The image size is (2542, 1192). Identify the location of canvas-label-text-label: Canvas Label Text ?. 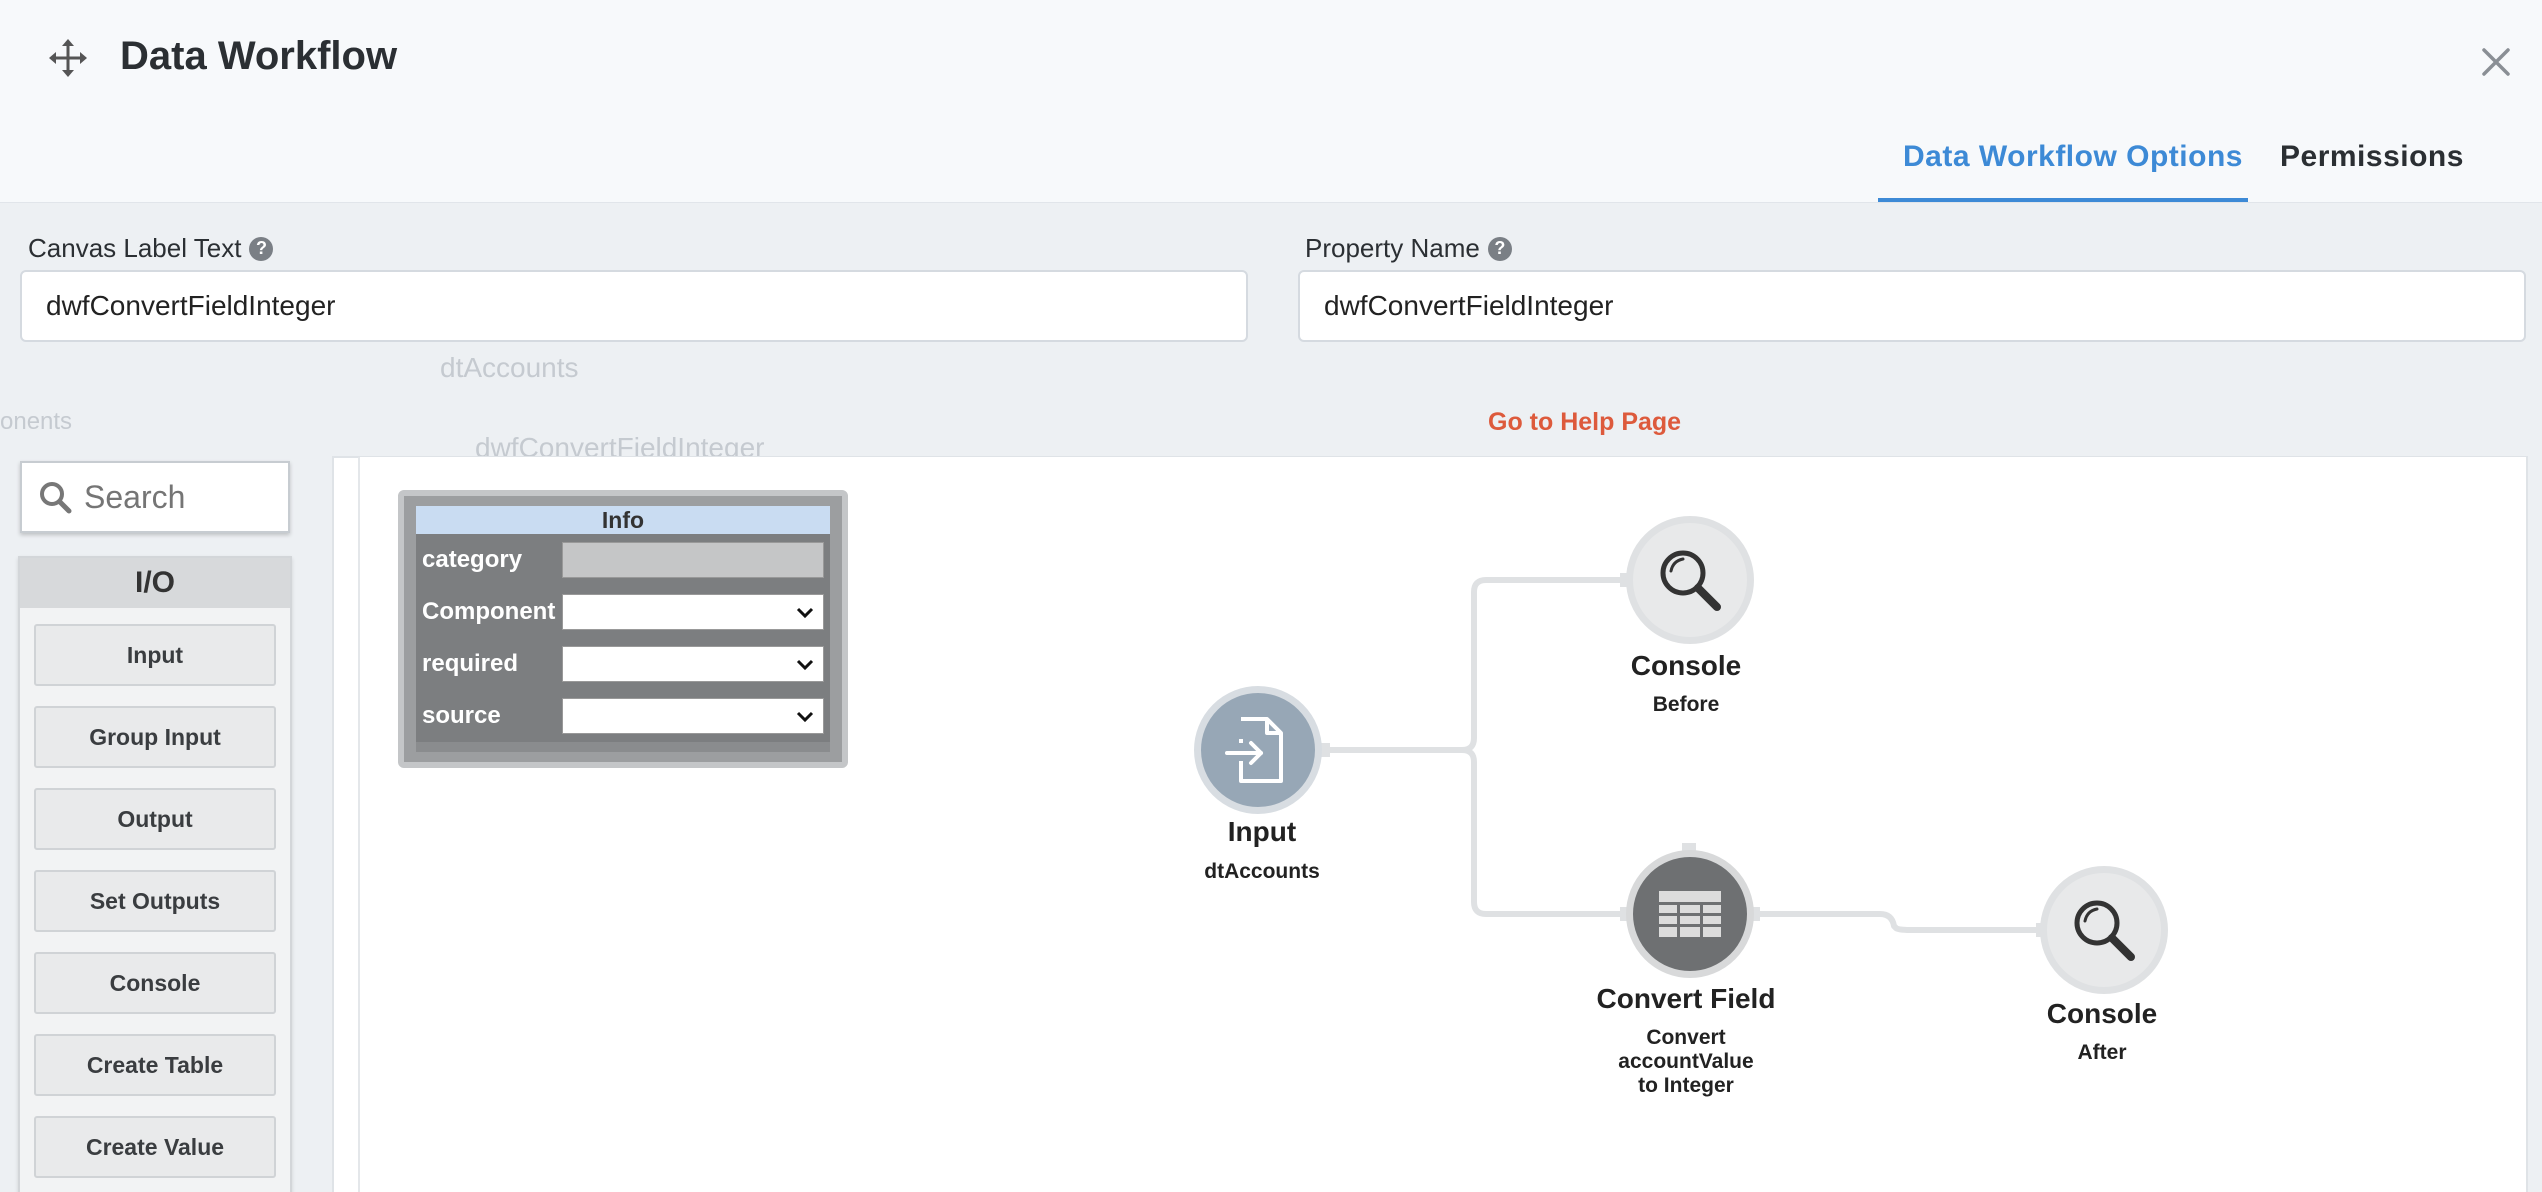
(151, 248).